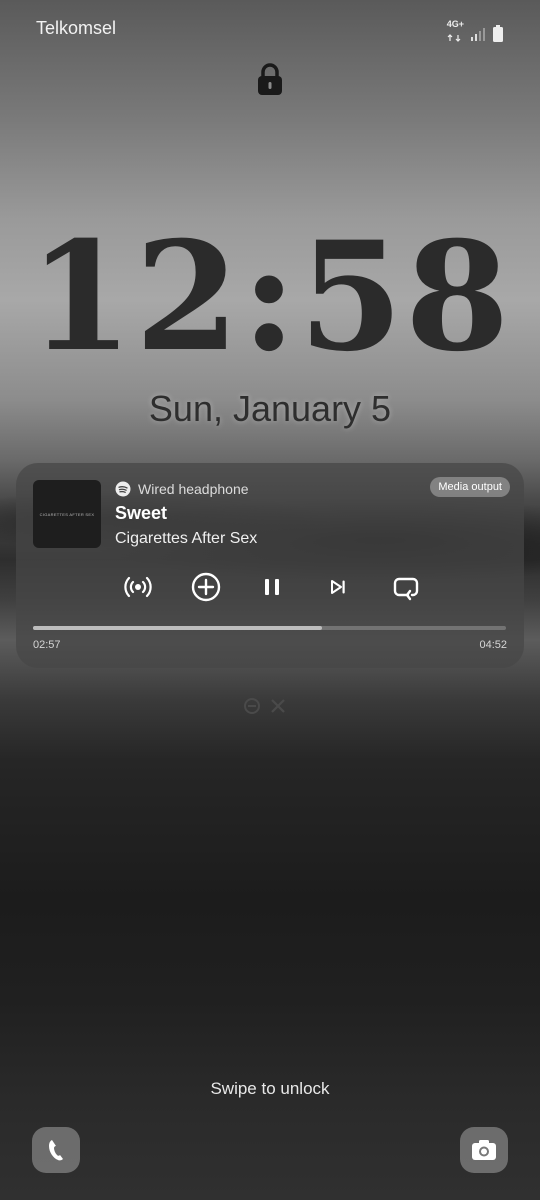 This screenshot has height=1200, width=540. Describe the element at coordinates (406, 587) in the screenshot. I see `repeat-icon` at that location.